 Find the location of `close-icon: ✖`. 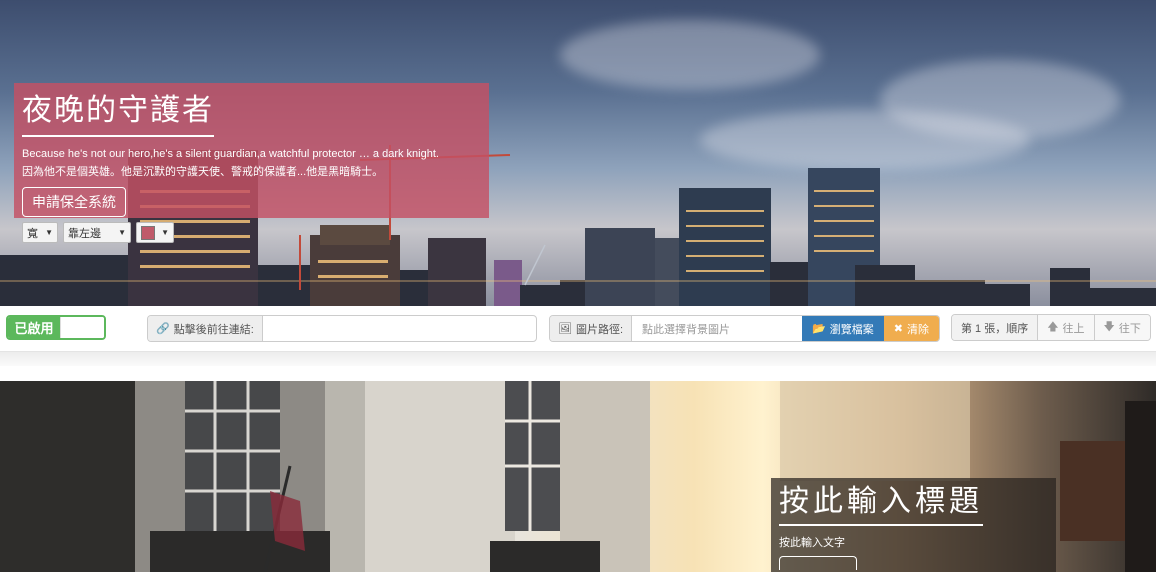

close-icon: ✖ is located at coordinates (898, 329).